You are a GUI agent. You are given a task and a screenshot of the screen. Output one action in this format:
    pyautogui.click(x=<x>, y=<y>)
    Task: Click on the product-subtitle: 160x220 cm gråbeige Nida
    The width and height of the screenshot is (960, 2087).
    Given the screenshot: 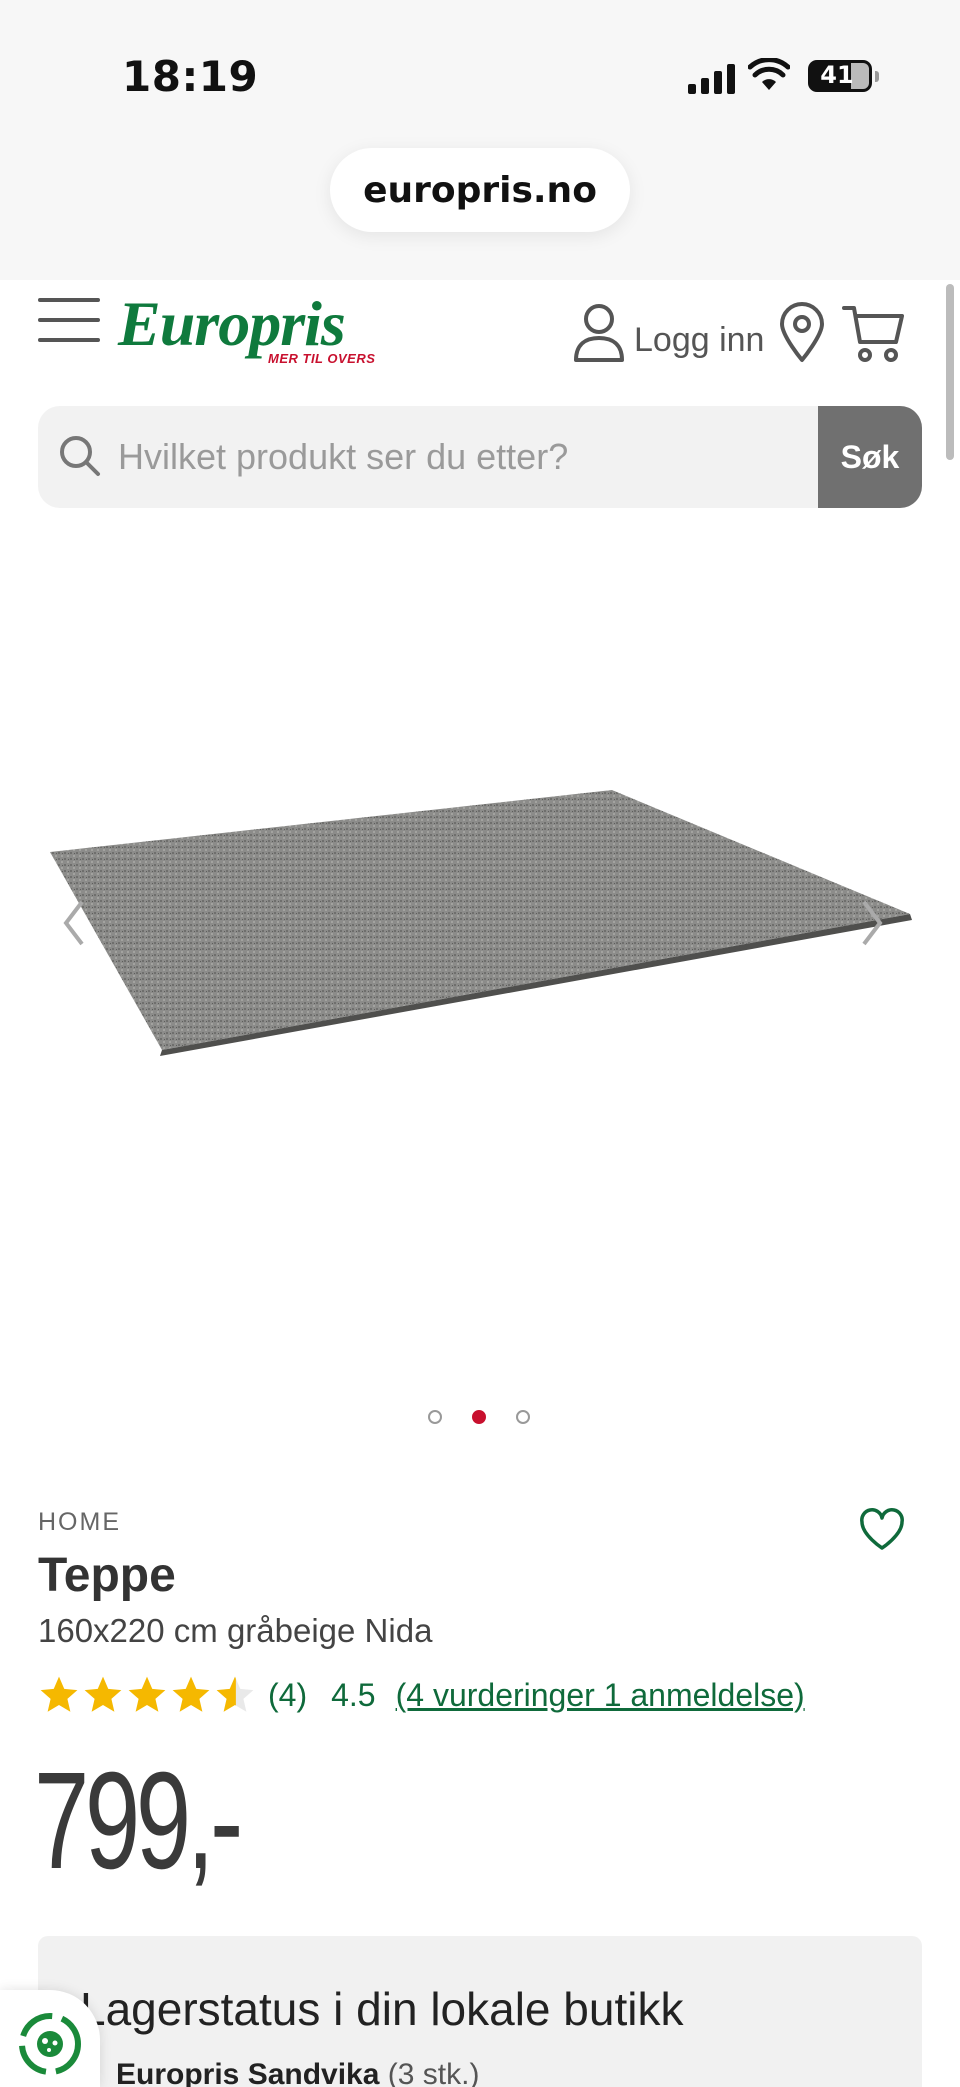 What is the action you would take?
    pyautogui.click(x=235, y=1630)
    